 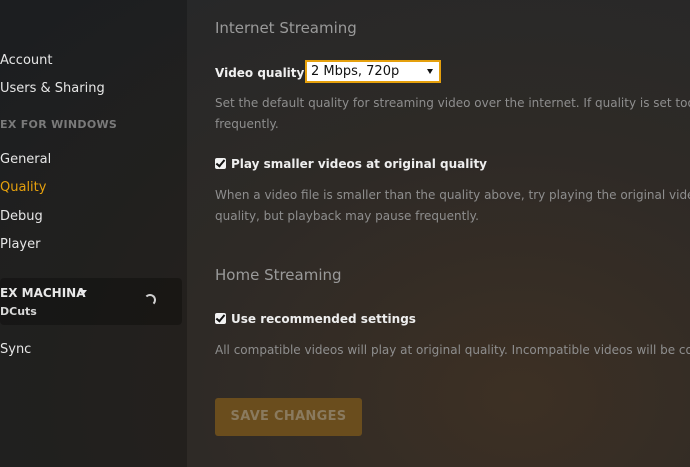 I want to click on save-changes-button: SAVE CHANGES, so click(x=288, y=417).